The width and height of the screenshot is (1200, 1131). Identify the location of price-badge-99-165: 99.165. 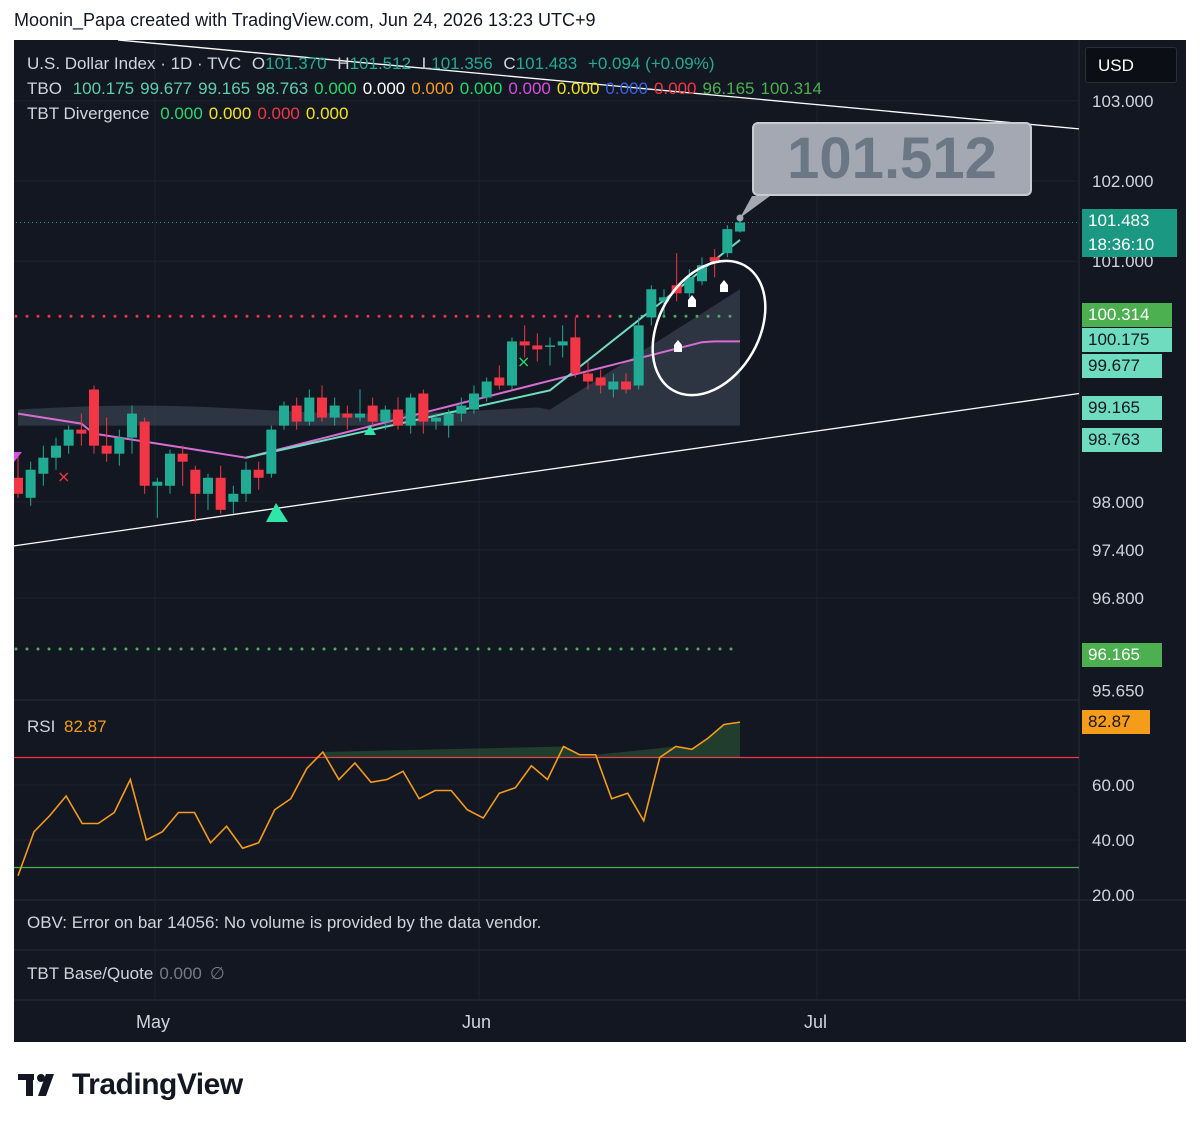
(1122, 408).